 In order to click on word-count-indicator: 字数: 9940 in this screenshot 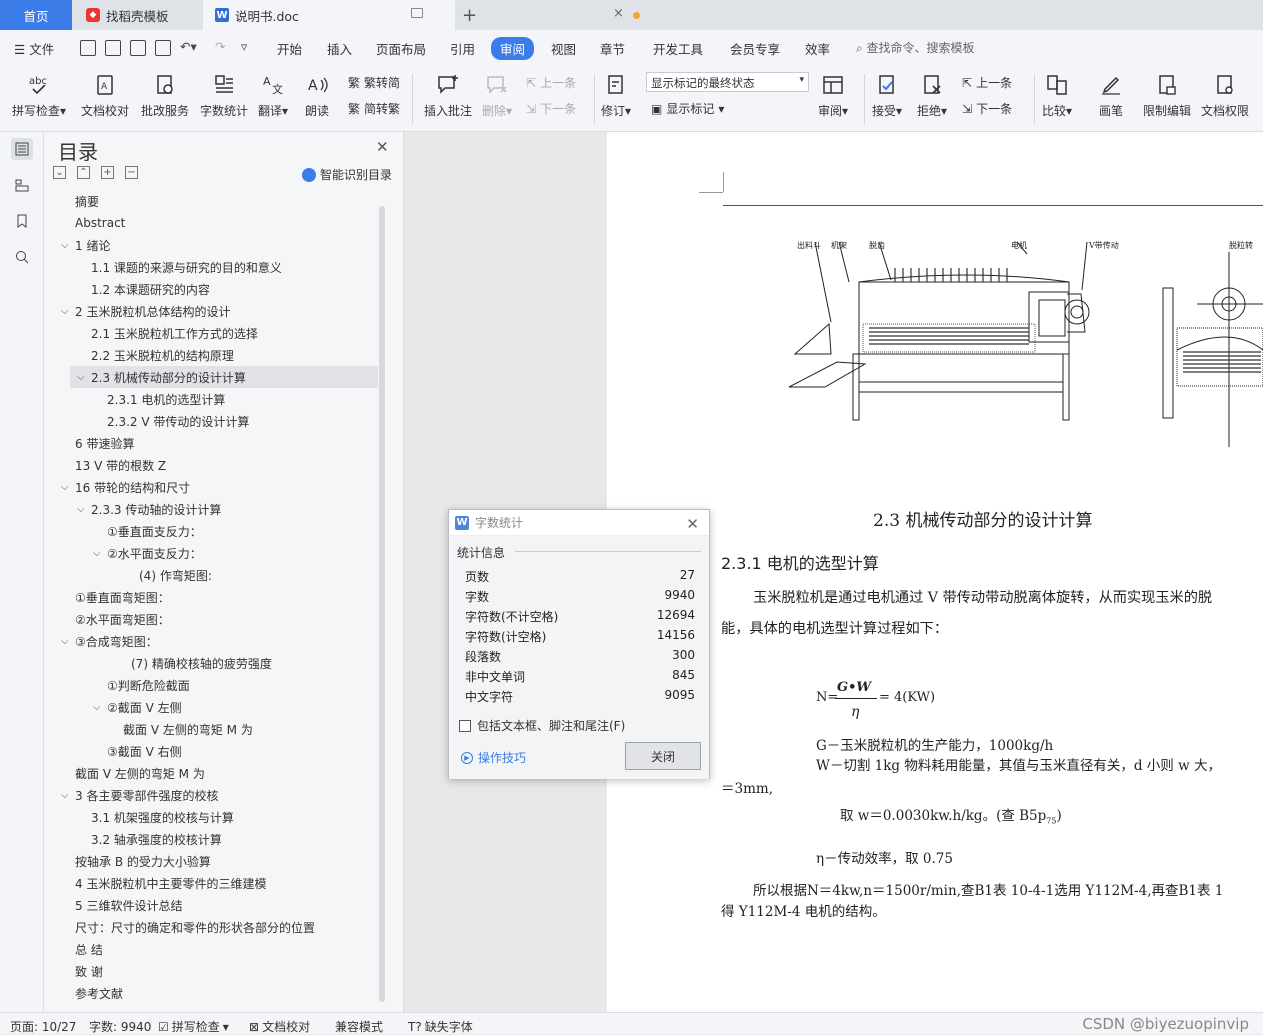, I will do `click(120, 1026)`.